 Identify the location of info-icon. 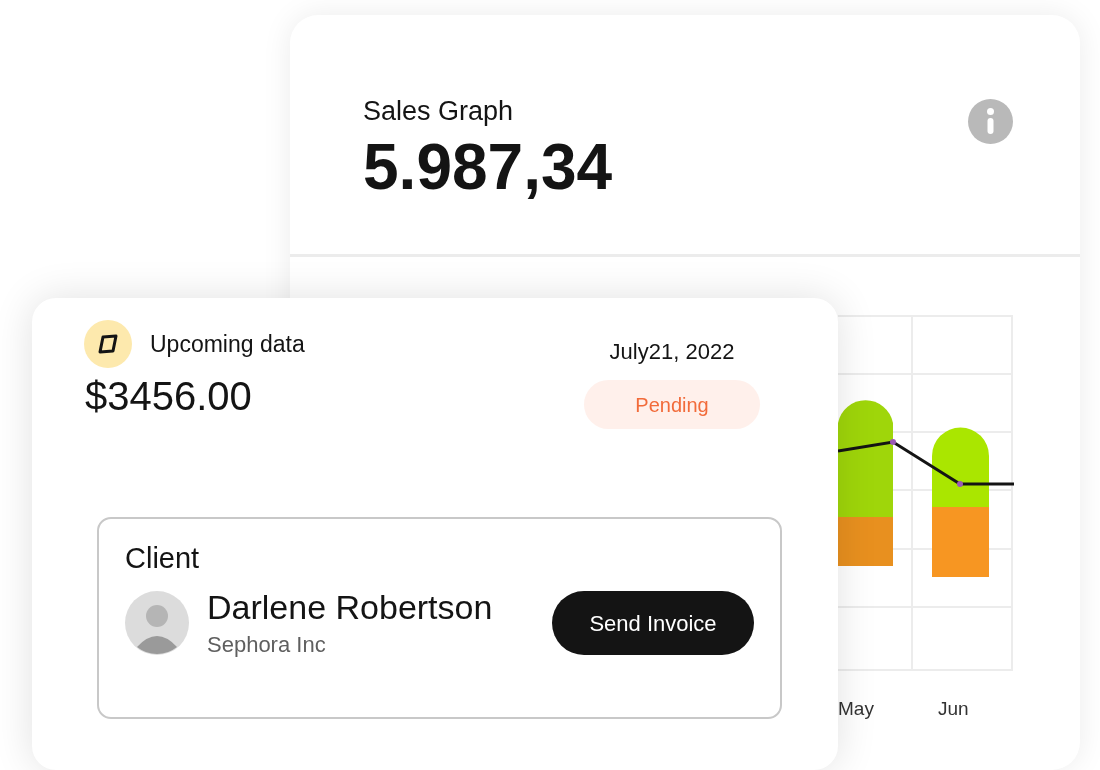
(990, 121).